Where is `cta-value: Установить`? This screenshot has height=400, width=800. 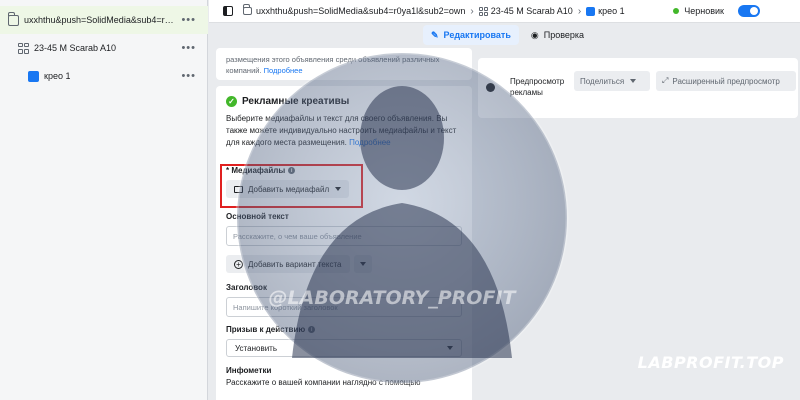
cta-value: Установить is located at coordinates (256, 348).